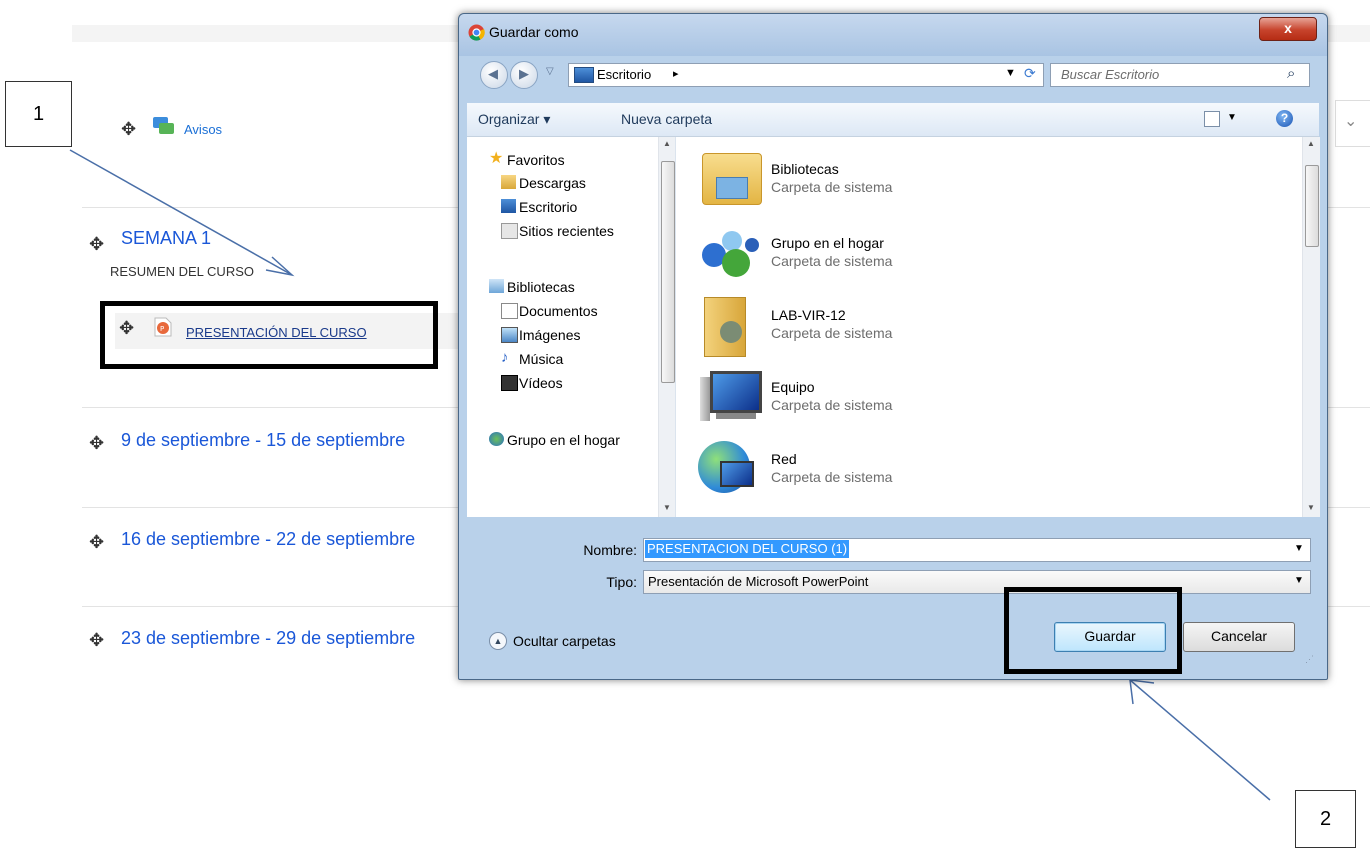 This screenshot has width=1370, height=848. I want to click on callout-2: 2, so click(1325, 819).